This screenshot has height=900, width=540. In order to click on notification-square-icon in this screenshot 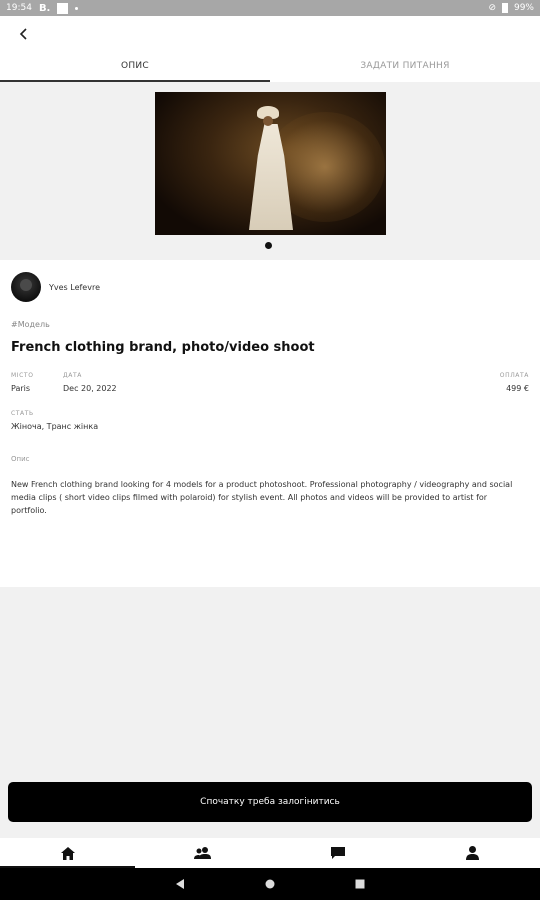, I will do `click(63, 8)`.